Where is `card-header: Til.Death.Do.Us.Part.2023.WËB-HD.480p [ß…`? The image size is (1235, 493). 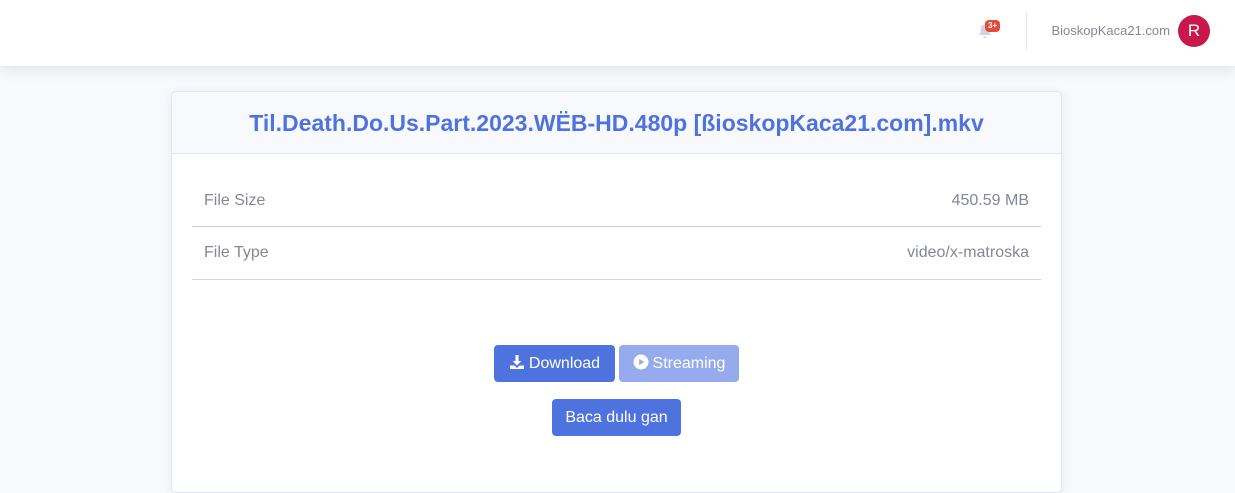 card-header: Til.Death.Do.Us.Part.2023.WËB-HD.480p [ß… is located at coordinates (616, 123).